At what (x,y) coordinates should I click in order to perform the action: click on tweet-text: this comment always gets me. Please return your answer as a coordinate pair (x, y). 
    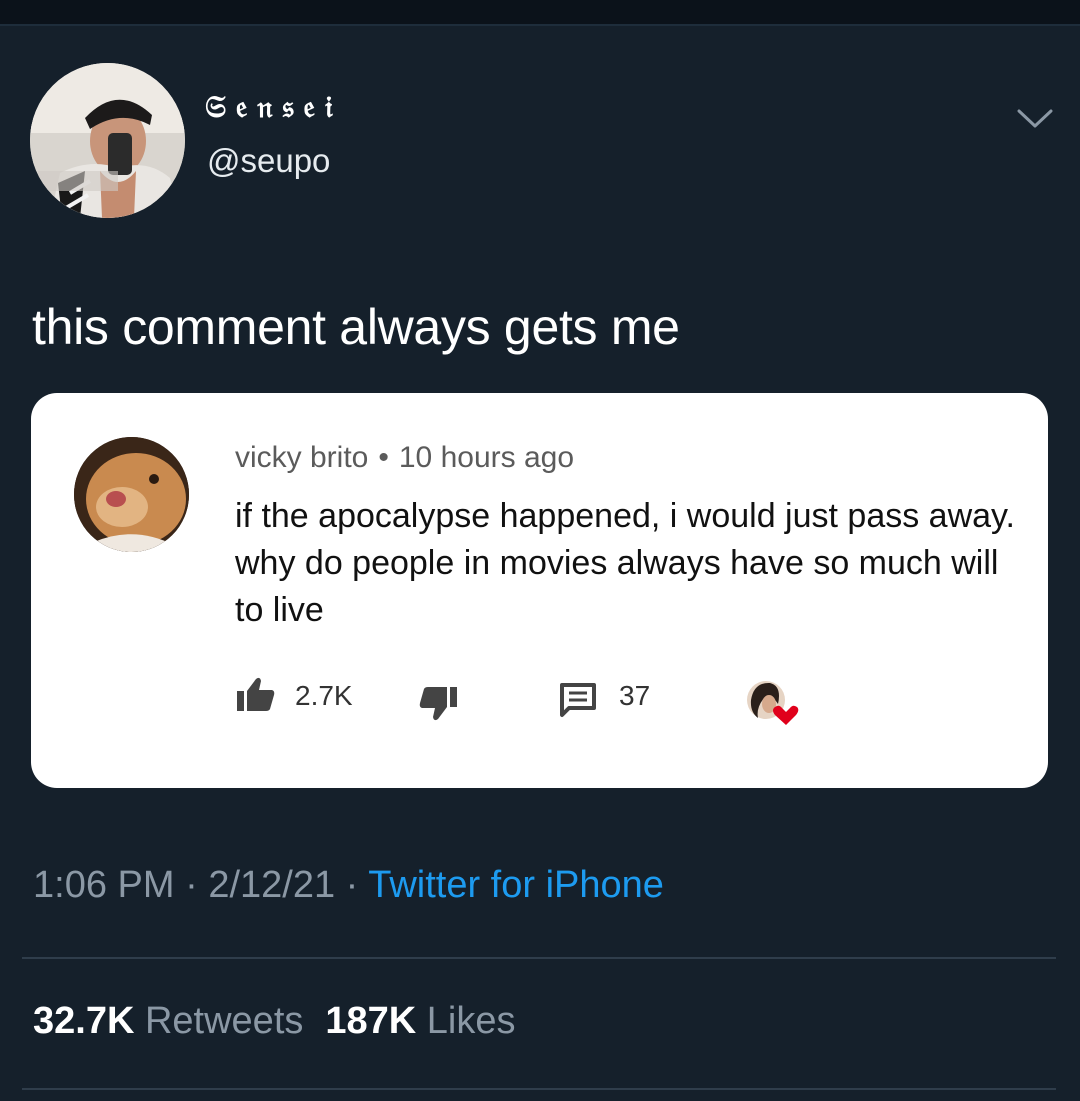
    Looking at the image, I should click on (356, 327).